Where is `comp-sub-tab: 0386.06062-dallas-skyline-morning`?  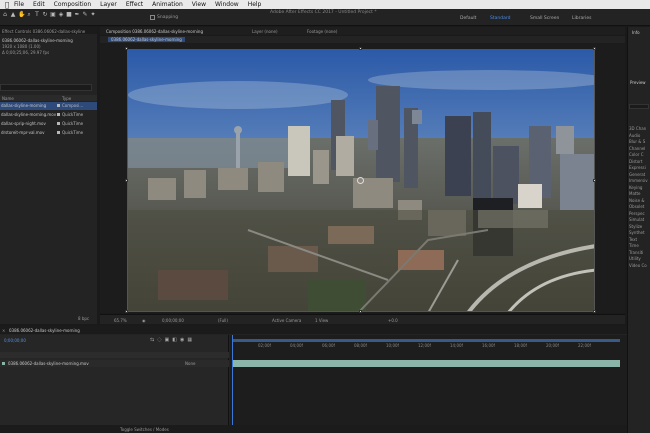
comp-sub-tab: 0386.06062-dallas-skyline-morning is located at coordinates (146, 39).